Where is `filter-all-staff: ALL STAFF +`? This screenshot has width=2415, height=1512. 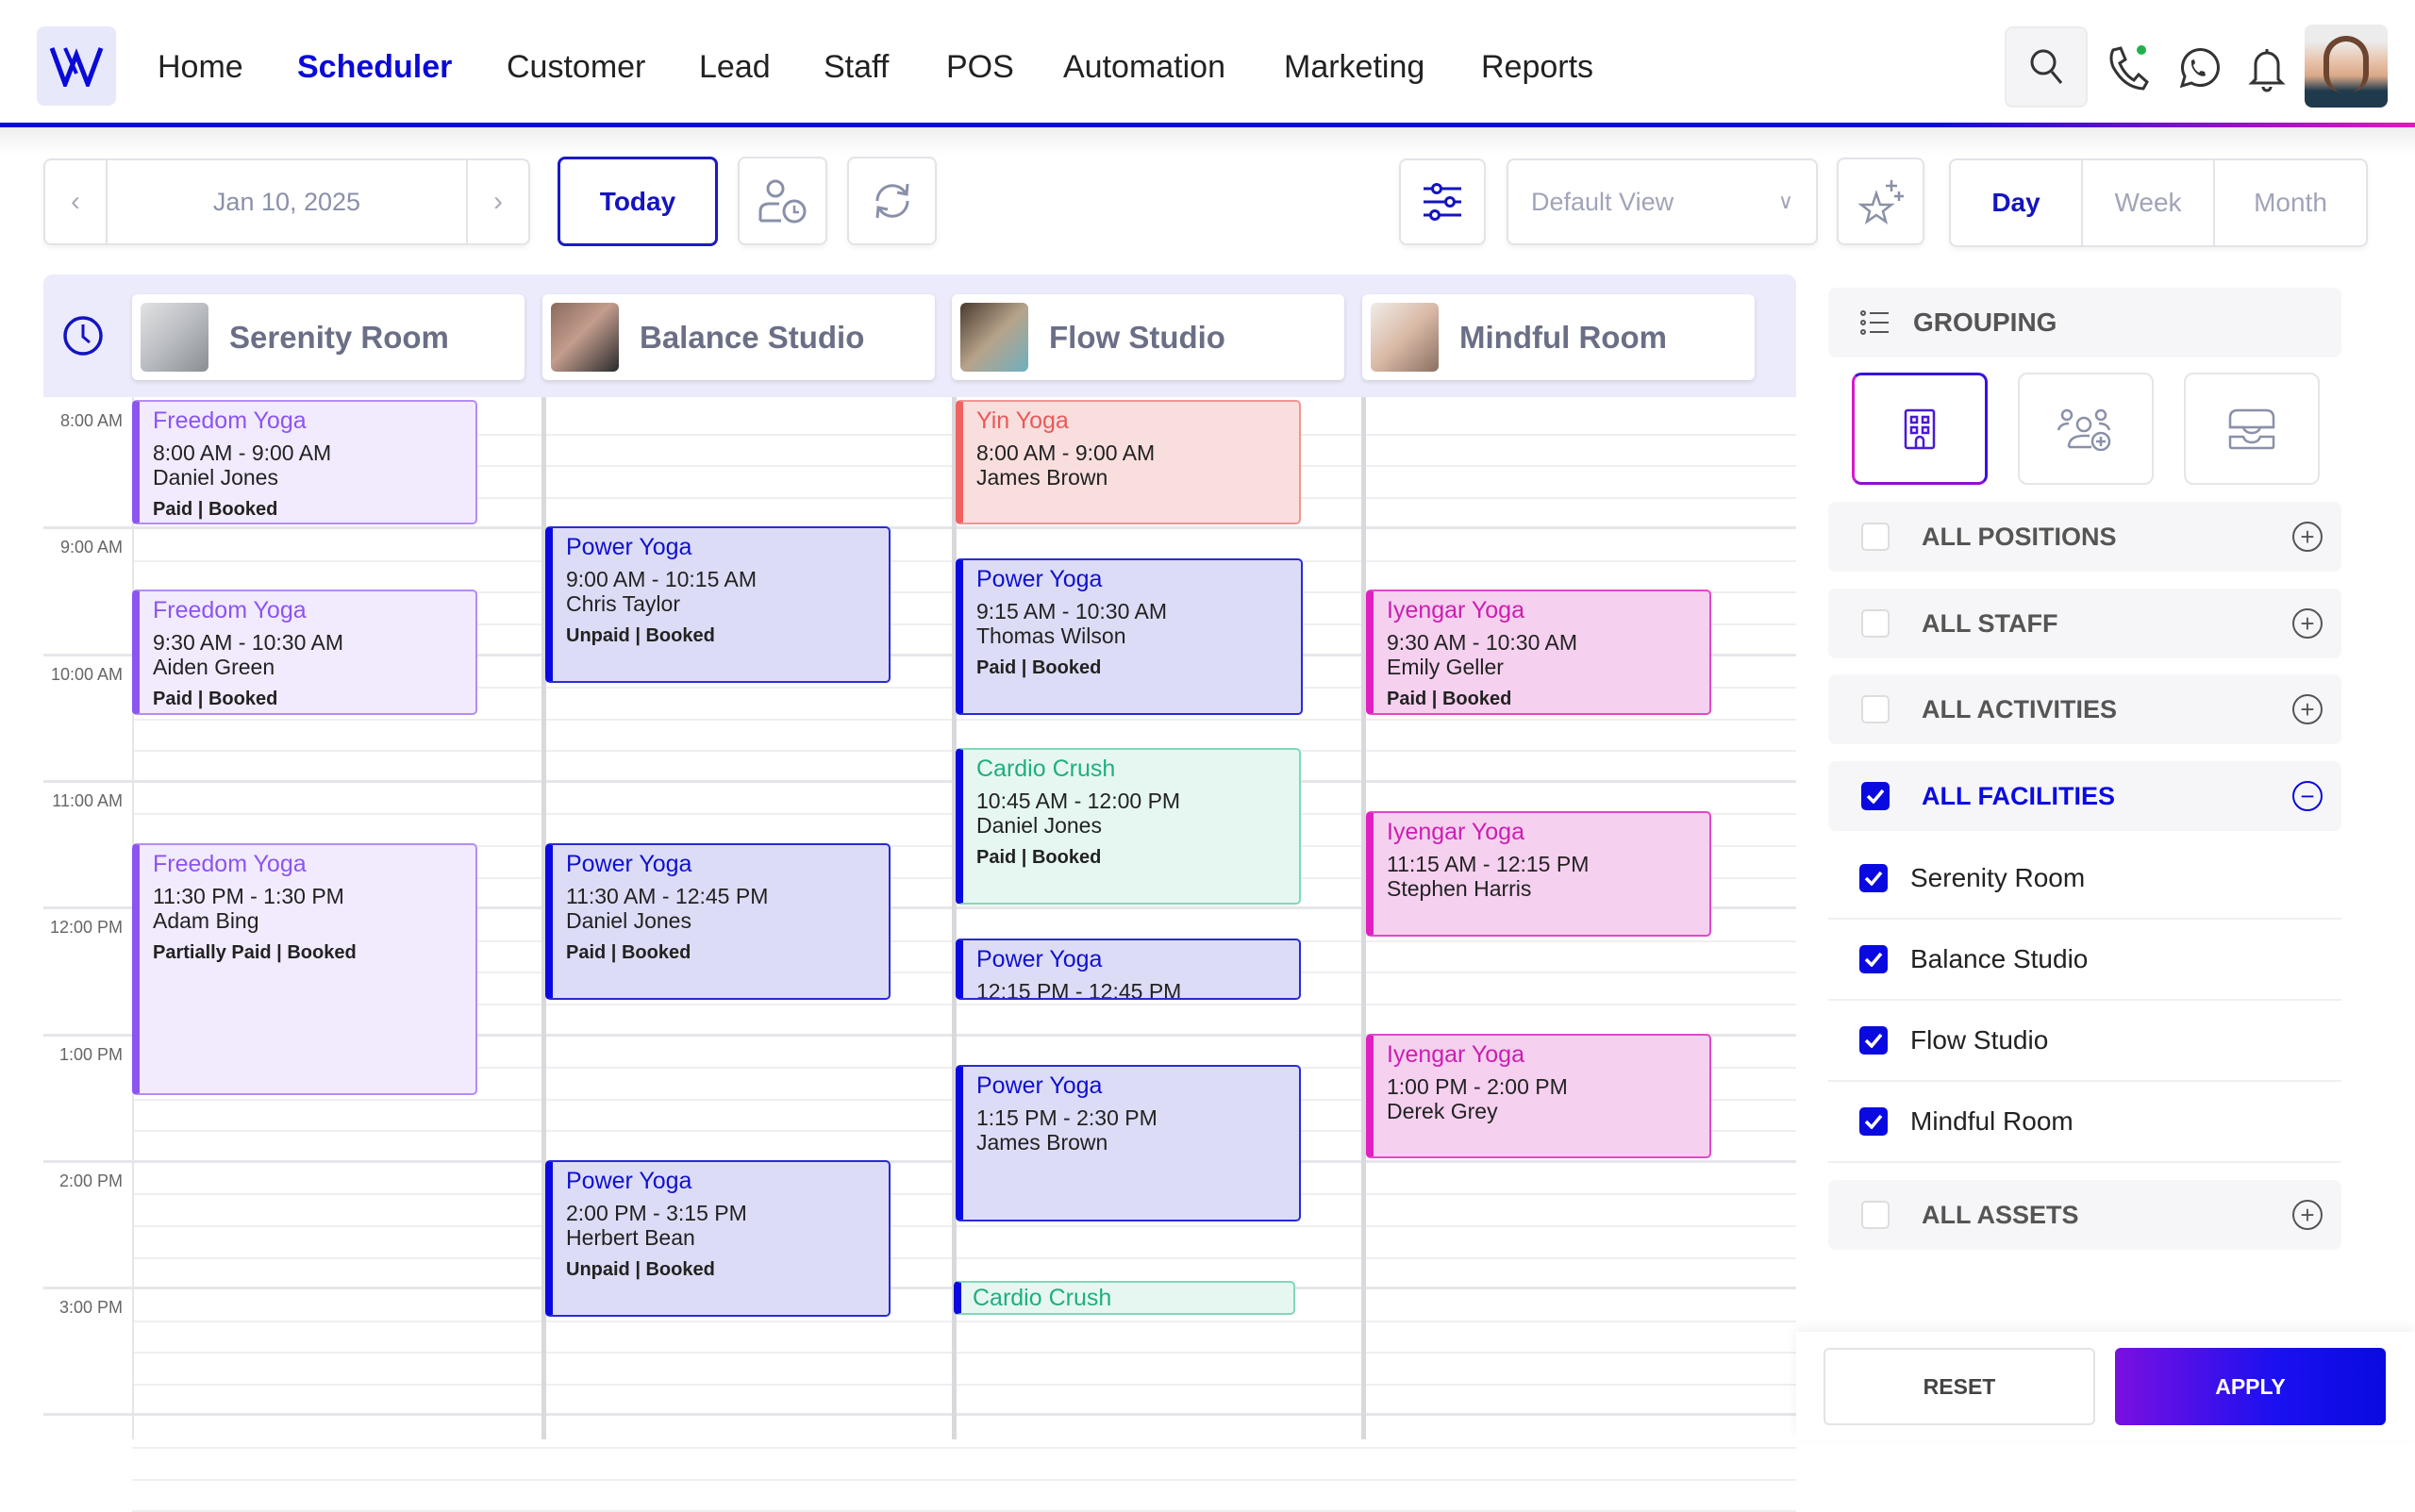
filter-all-staff: ALL STAFF + is located at coordinates (2085, 623).